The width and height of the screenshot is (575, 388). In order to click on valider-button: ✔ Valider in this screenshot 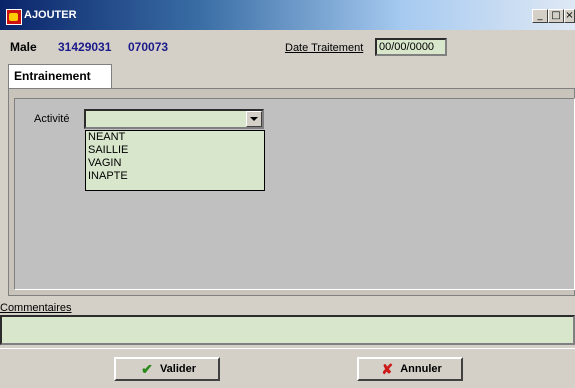, I will do `click(167, 369)`.